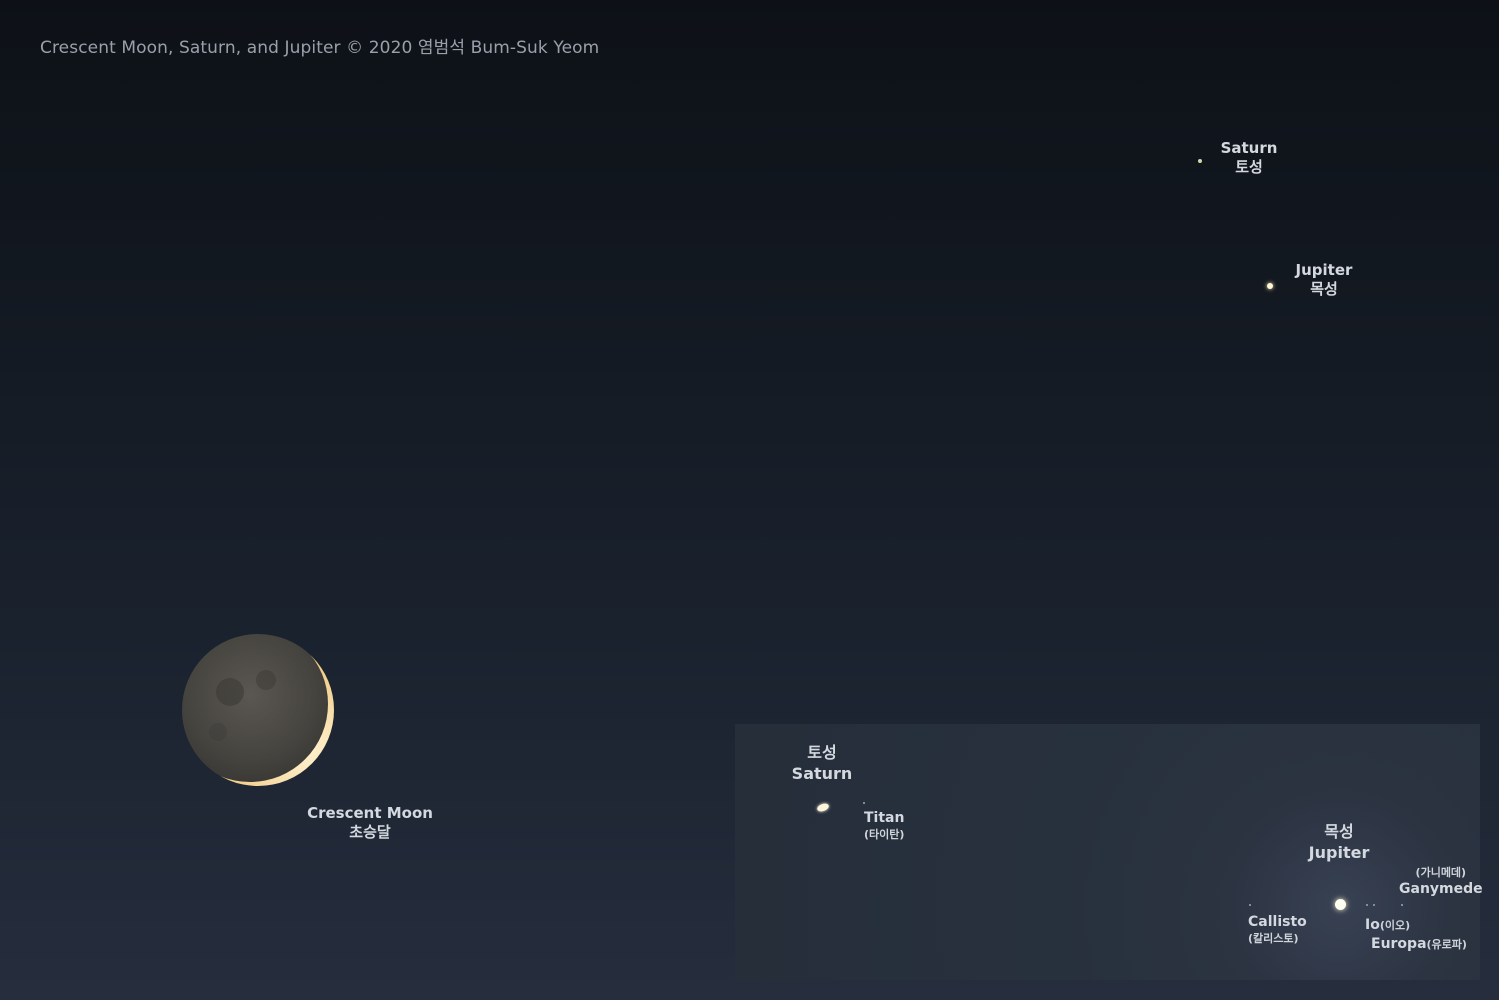 The height and width of the screenshot is (1000, 1499). I want to click on saturn-label-ko: 토성, so click(1249, 167).